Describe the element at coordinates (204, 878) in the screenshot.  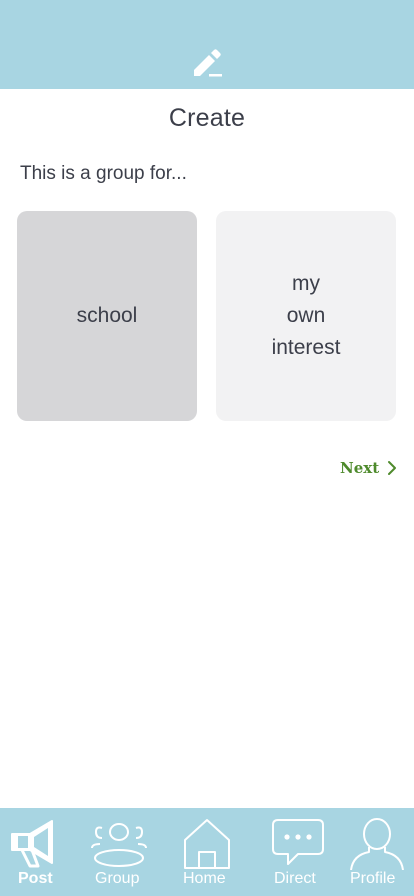
I see `nav-label-home: Home` at that location.